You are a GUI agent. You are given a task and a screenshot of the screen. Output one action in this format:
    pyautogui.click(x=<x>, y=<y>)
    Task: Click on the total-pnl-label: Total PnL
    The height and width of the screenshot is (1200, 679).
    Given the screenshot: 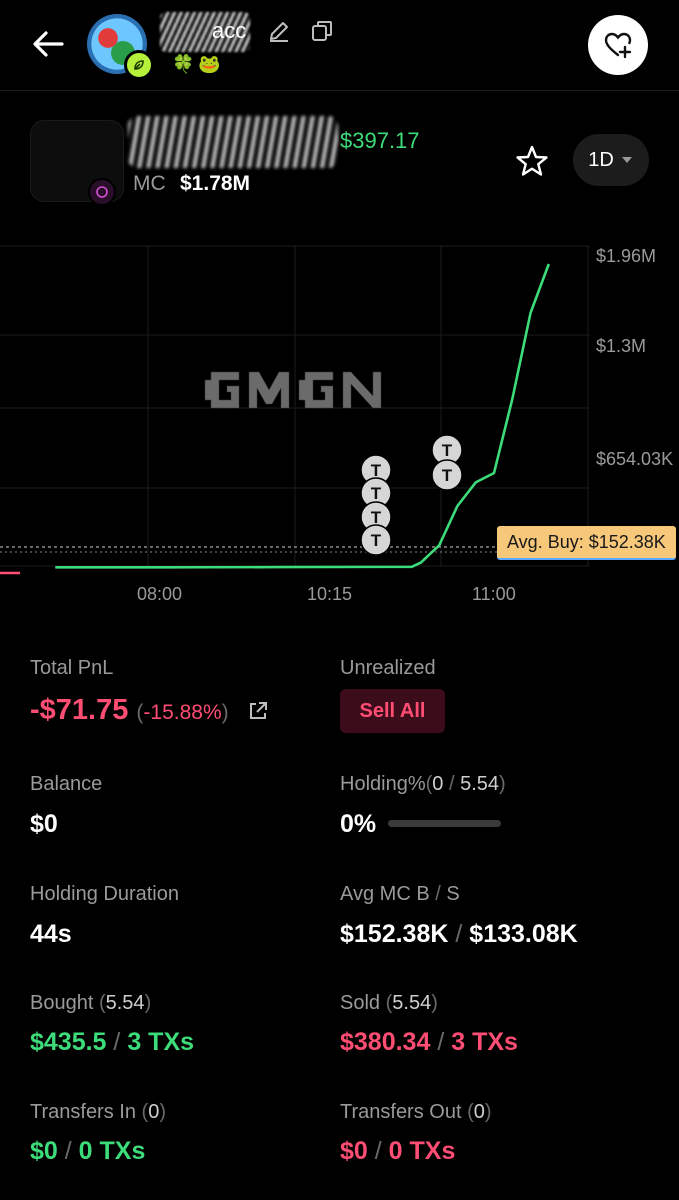 What is the action you would take?
    pyautogui.click(x=72, y=668)
    